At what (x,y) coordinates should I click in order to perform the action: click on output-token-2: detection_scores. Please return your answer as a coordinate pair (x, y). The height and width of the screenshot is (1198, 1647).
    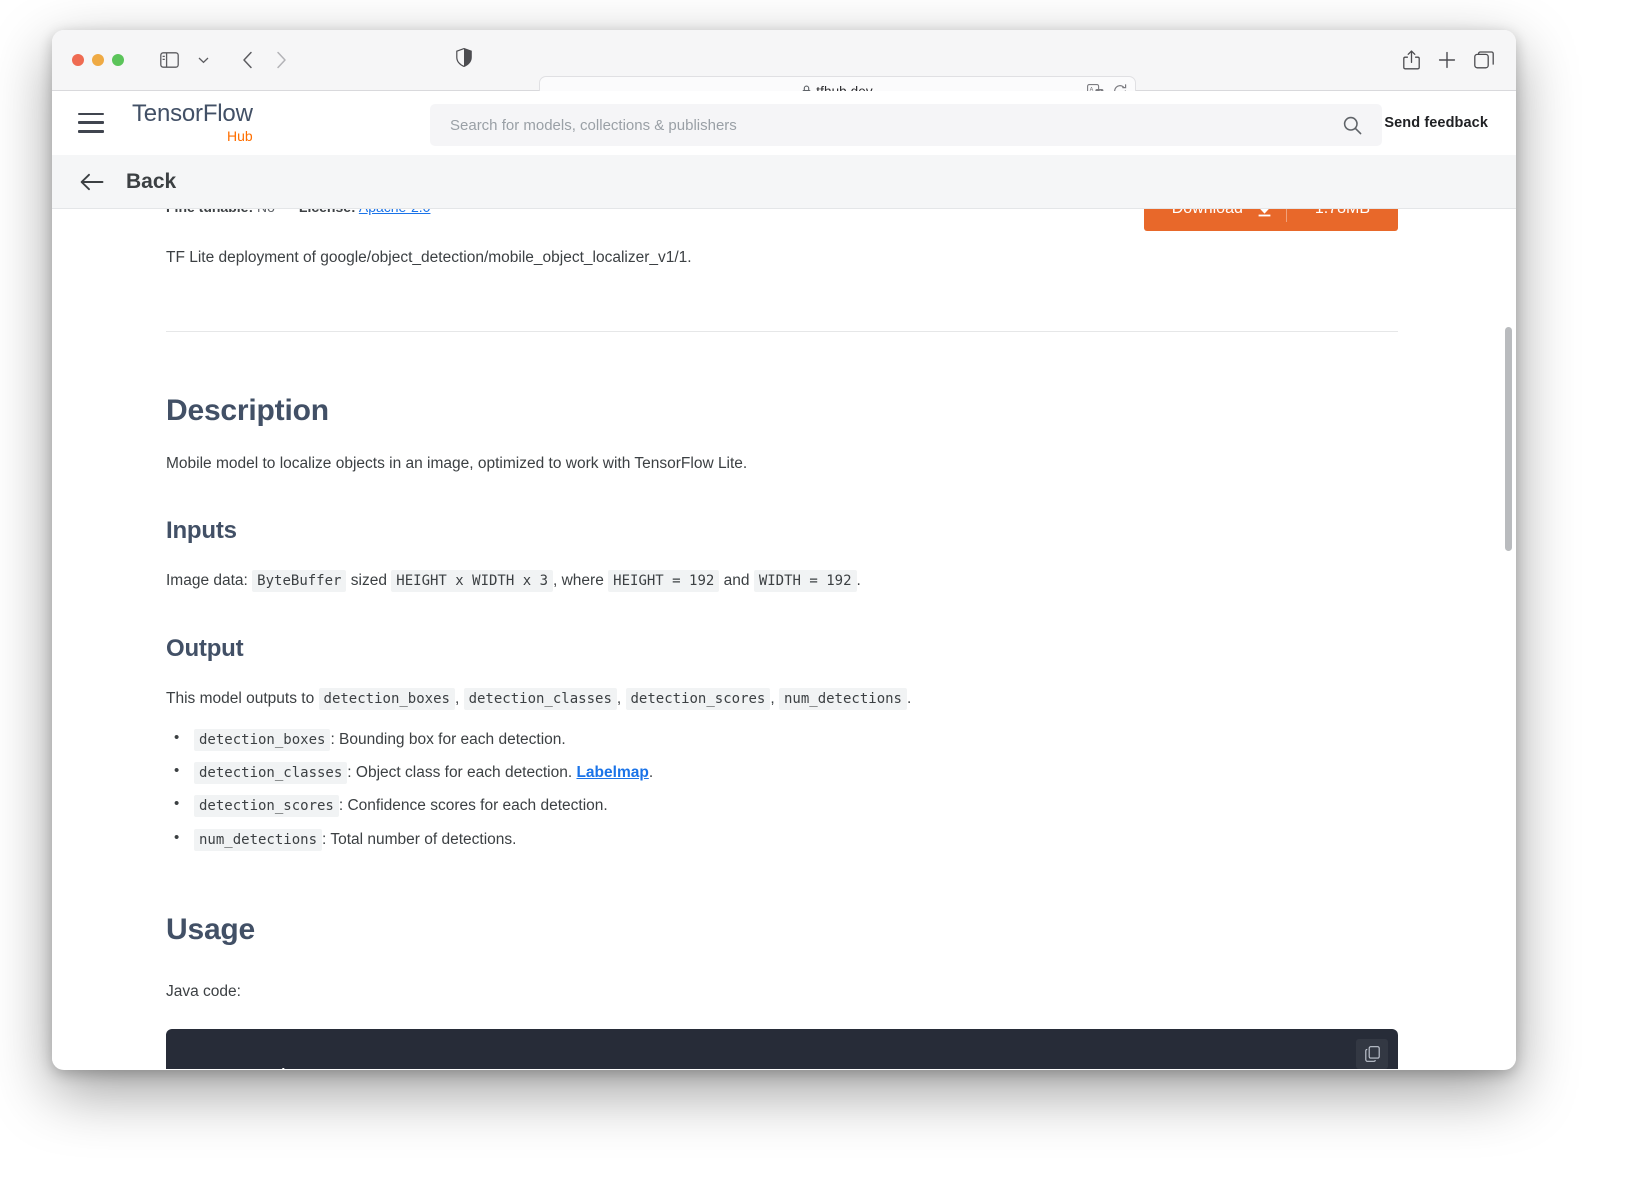
    Looking at the image, I should click on (698, 698).